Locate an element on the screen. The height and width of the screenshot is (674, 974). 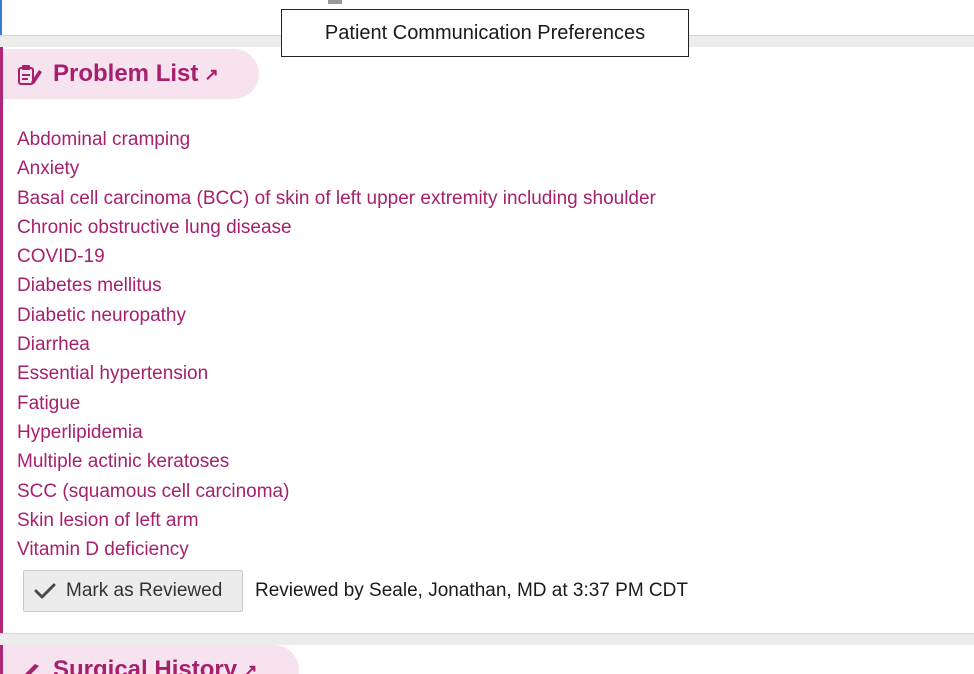
mark-as-reviewed-button: Mark as Reviewed is located at coordinates (133, 591).